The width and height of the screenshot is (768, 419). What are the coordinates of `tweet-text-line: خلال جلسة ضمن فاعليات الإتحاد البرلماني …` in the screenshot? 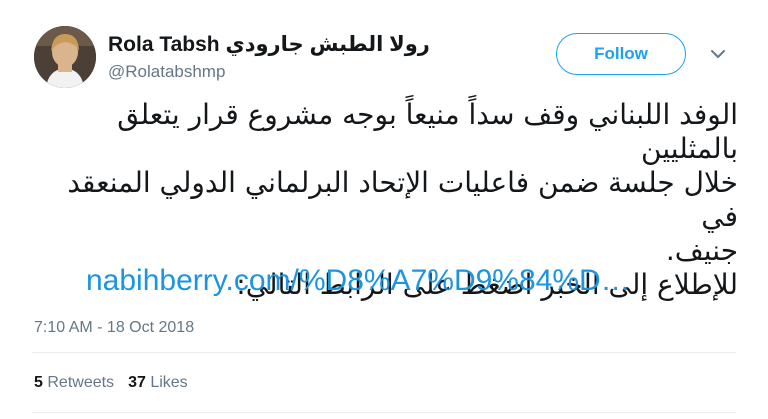 It's located at (402, 199).